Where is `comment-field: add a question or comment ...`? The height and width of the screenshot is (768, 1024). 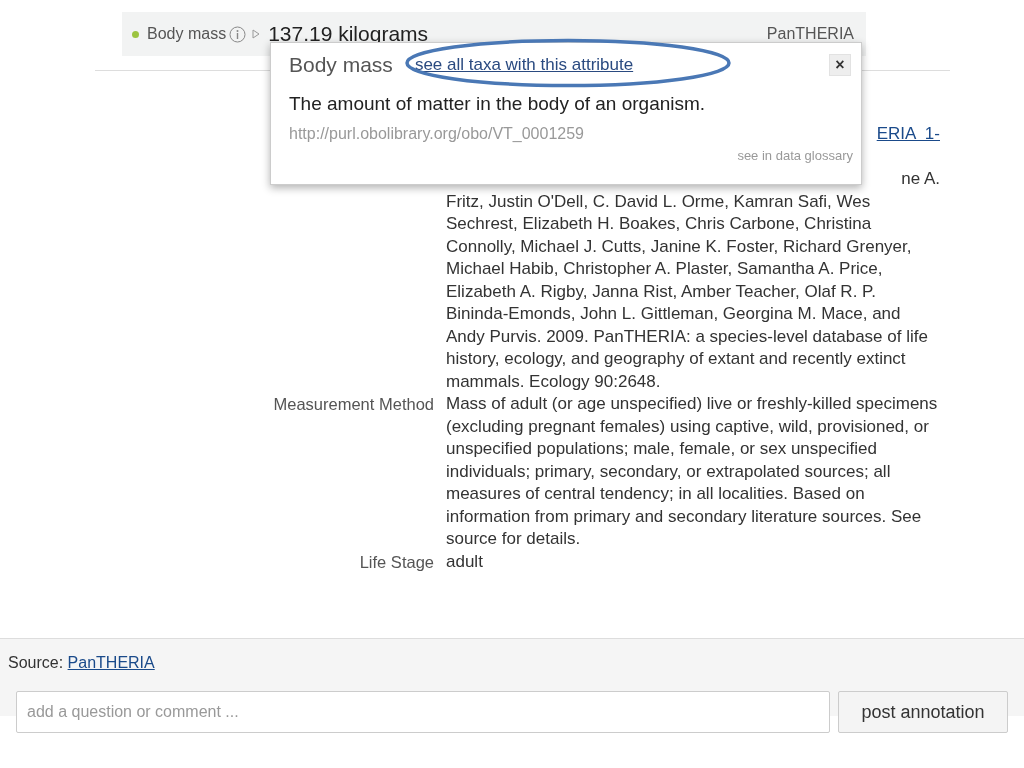
comment-field: add a question or comment ... is located at coordinates (423, 712).